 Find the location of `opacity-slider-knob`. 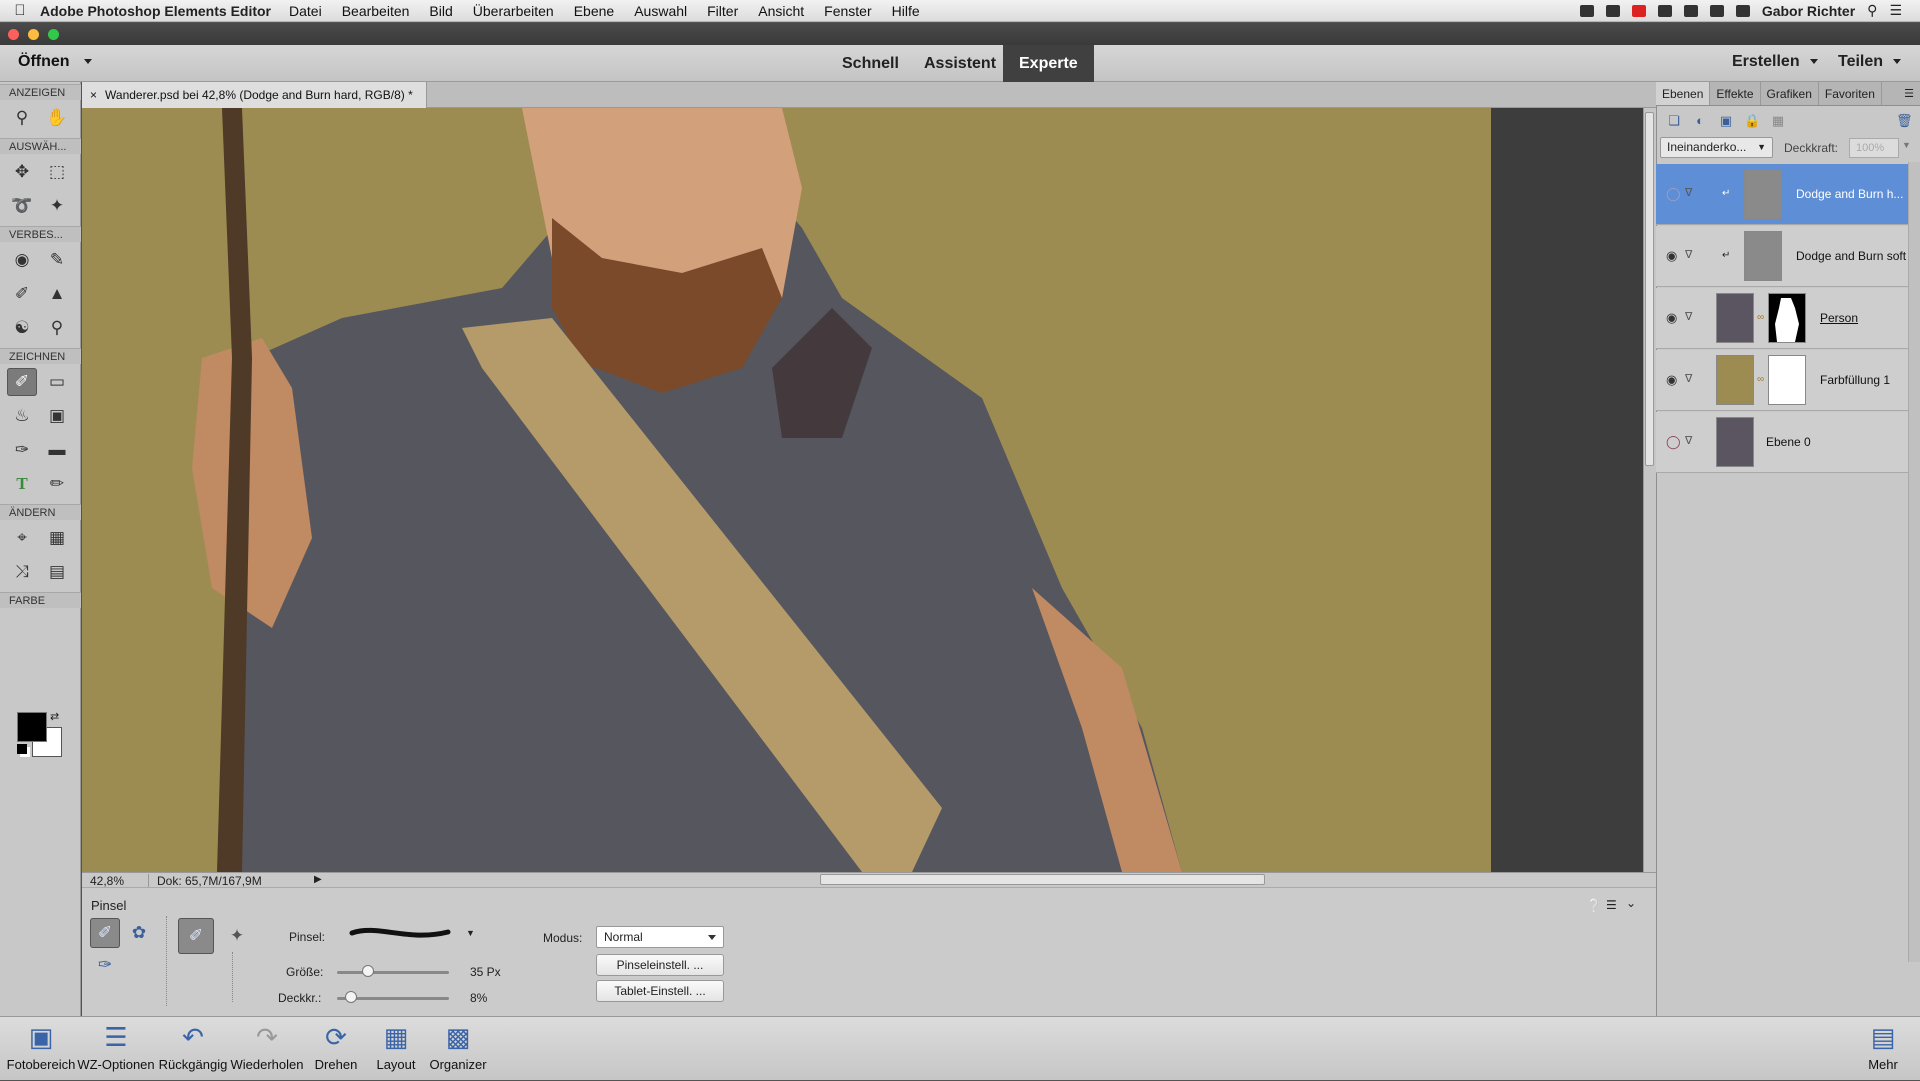

opacity-slider-knob is located at coordinates (351, 997).